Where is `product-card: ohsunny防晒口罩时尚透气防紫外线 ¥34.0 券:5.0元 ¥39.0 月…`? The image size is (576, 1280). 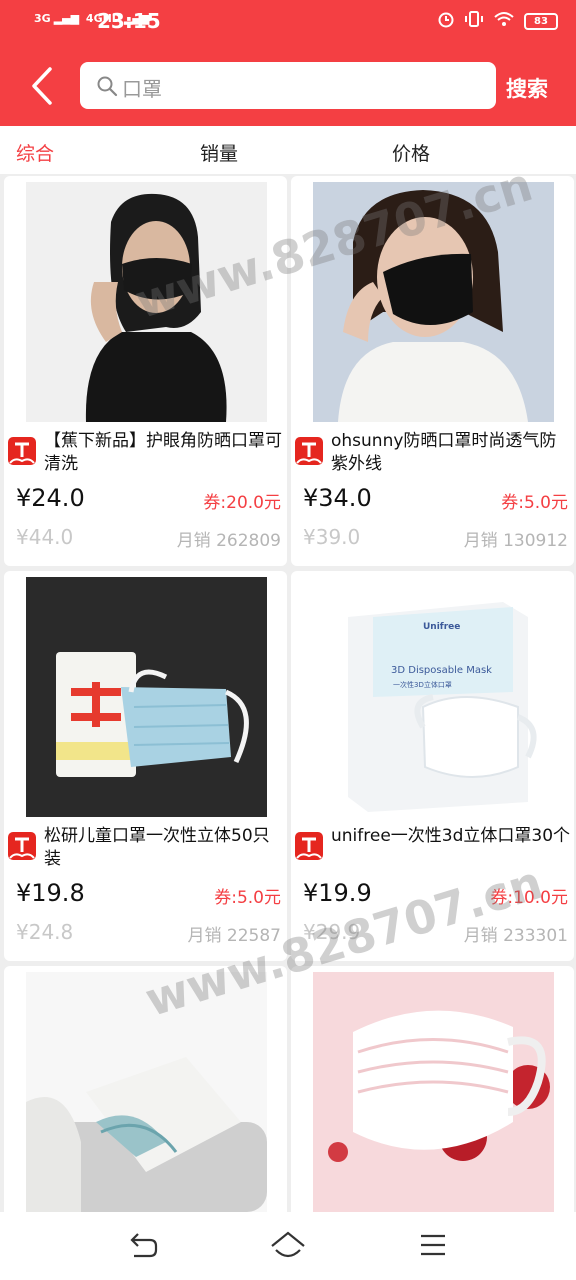
product-card: ohsunny防晒口罩时尚透气防紫外线 ¥34.0 券:5.0元 ¥39.0 月… is located at coordinates (432, 371).